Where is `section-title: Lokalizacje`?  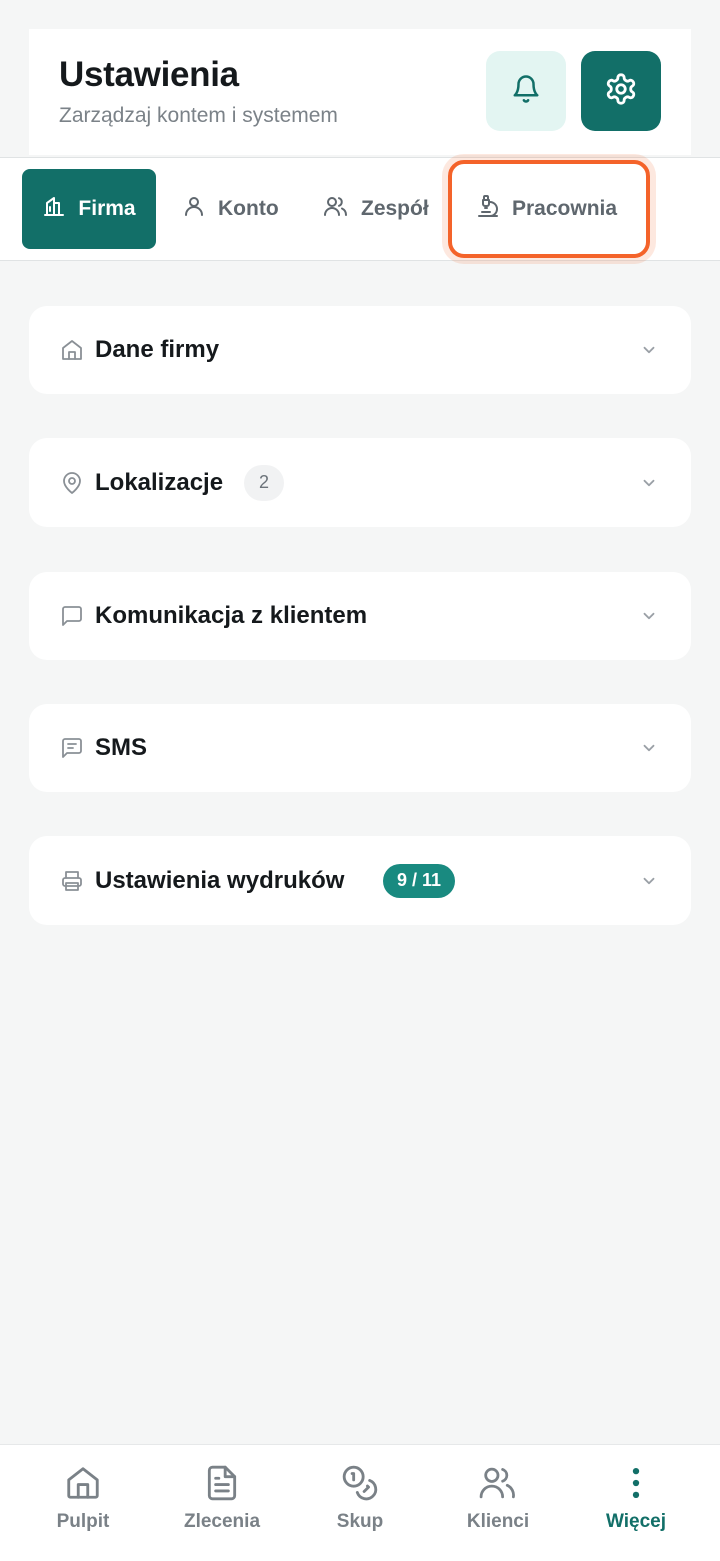 section-title: Lokalizacje is located at coordinates (159, 482).